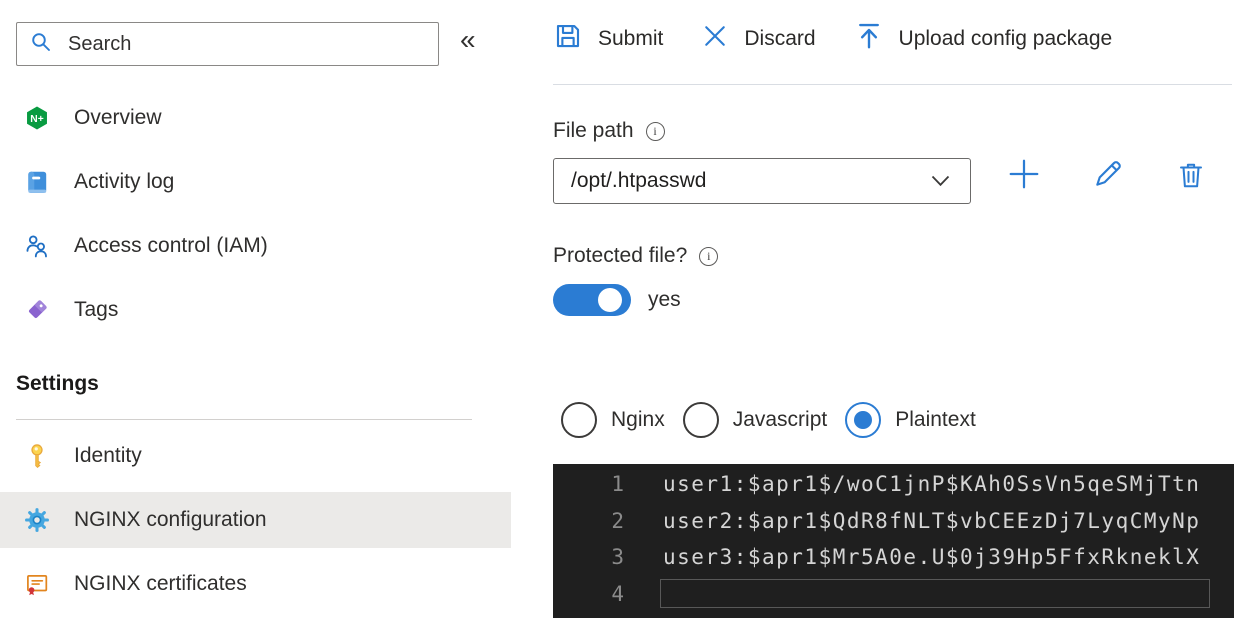 The height and width of the screenshot is (620, 1234). Describe the element at coordinates (935, 419) in the screenshot. I see `radio-label: Plaintext` at that location.